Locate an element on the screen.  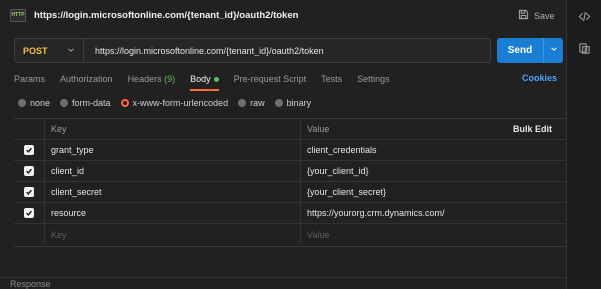
key-column-header: Key is located at coordinates (59, 129).